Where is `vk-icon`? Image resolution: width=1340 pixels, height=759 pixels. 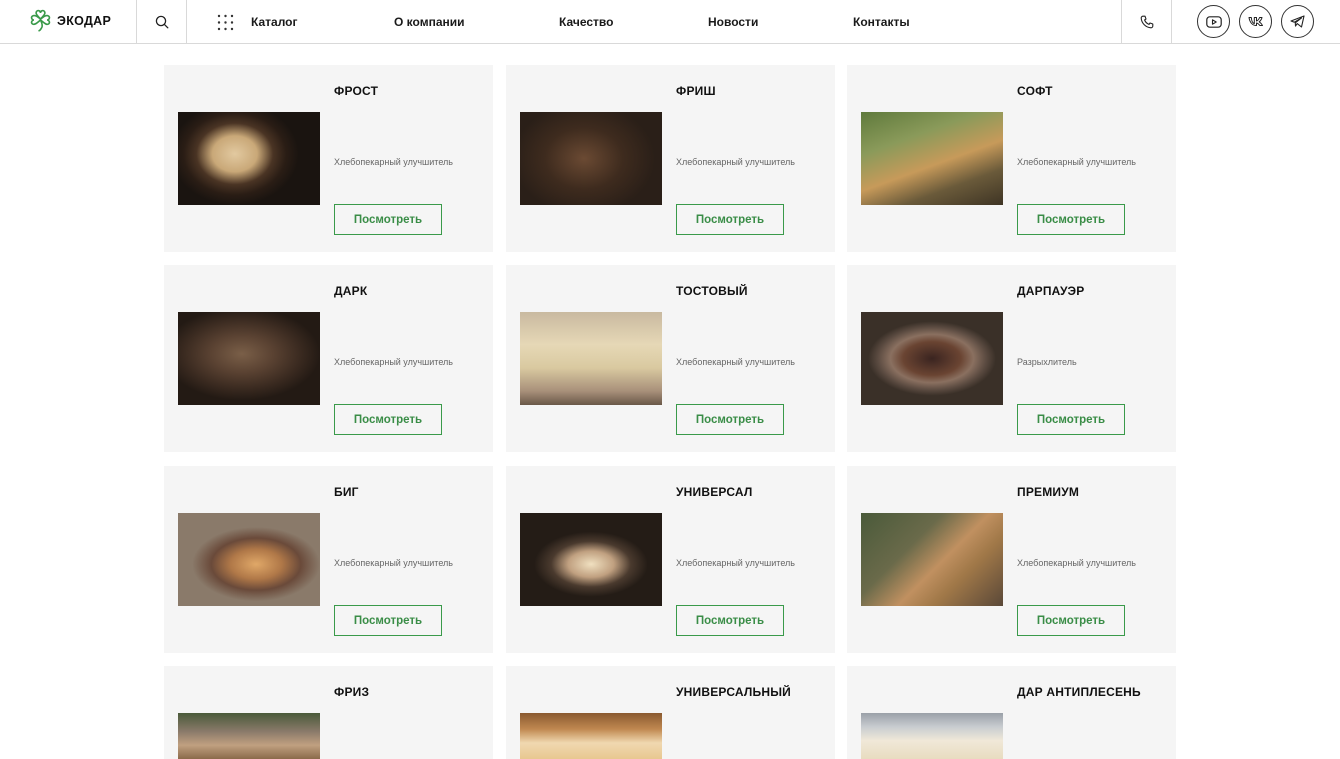
vk-icon is located at coordinates (1255, 21).